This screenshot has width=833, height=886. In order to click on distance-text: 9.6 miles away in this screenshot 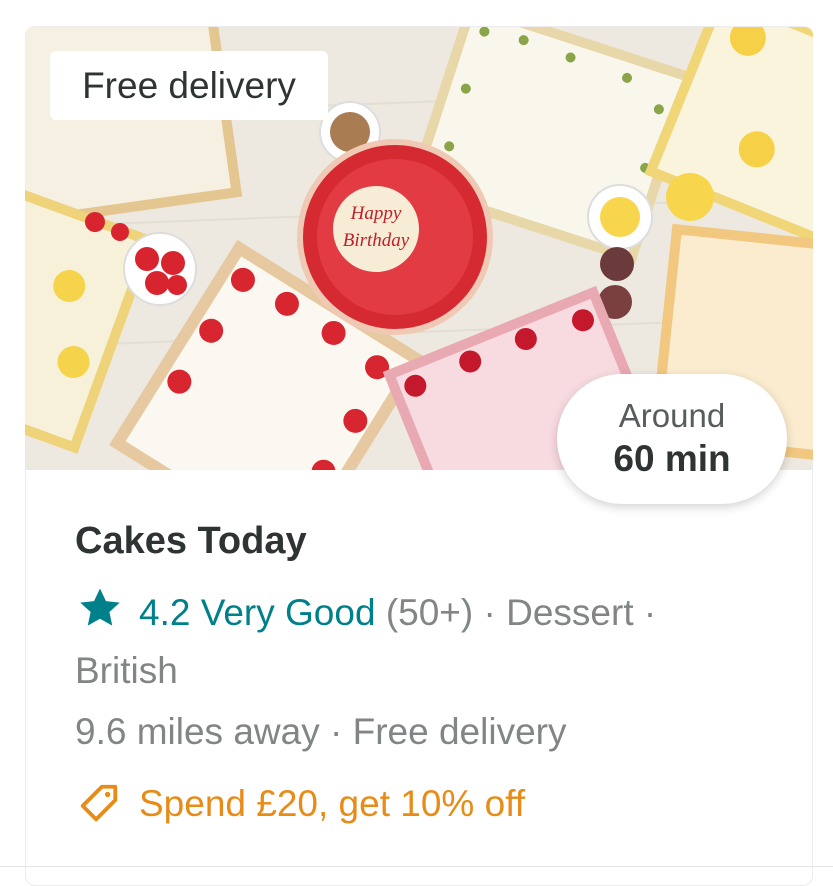, I will do `click(197, 731)`.